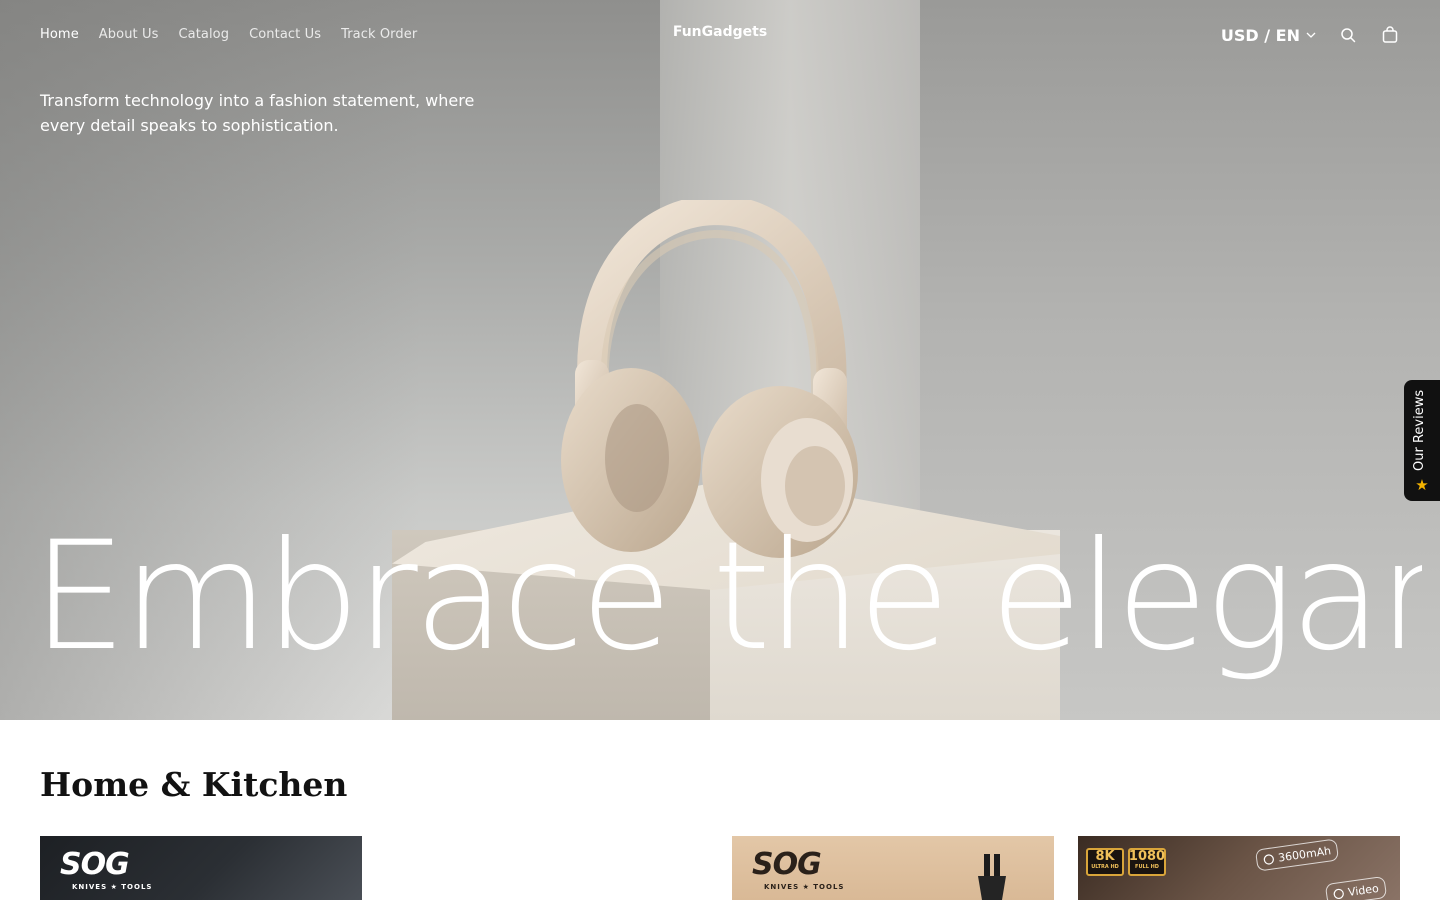  Describe the element at coordinates (992, 877) in the screenshot. I see `multitool-image` at that location.